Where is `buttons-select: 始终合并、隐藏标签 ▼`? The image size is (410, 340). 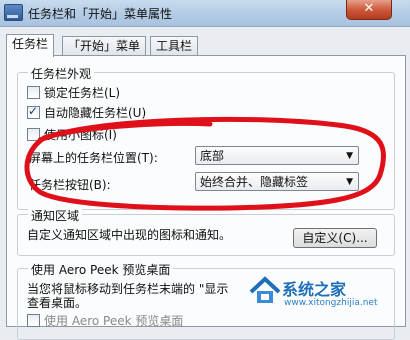
buttons-select: 始终合并、隐藏标签 ▼ is located at coordinates (277, 181).